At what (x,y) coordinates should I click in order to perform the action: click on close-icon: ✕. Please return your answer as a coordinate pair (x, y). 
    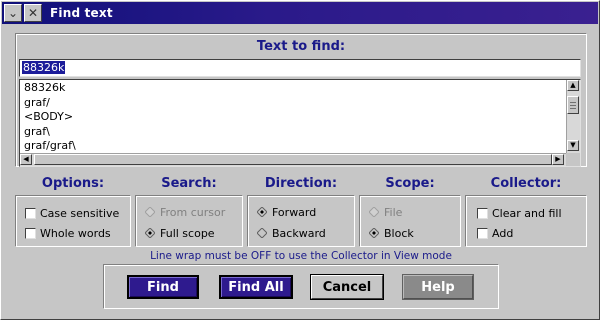
    Looking at the image, I should click on (33, 13).